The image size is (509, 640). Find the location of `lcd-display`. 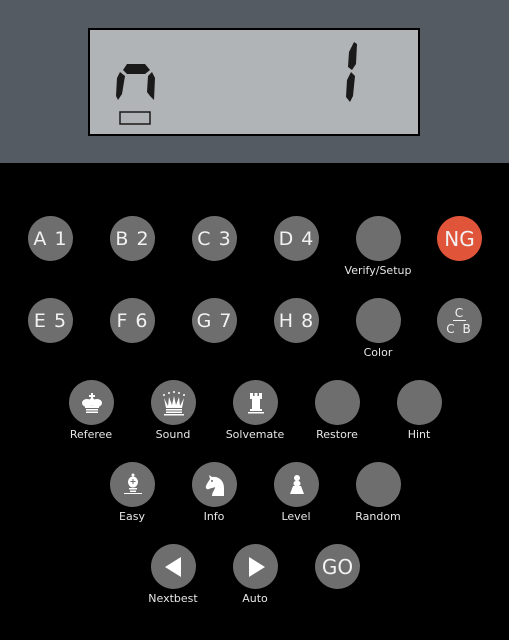

lcd-display is located at coordinates (254, 82).